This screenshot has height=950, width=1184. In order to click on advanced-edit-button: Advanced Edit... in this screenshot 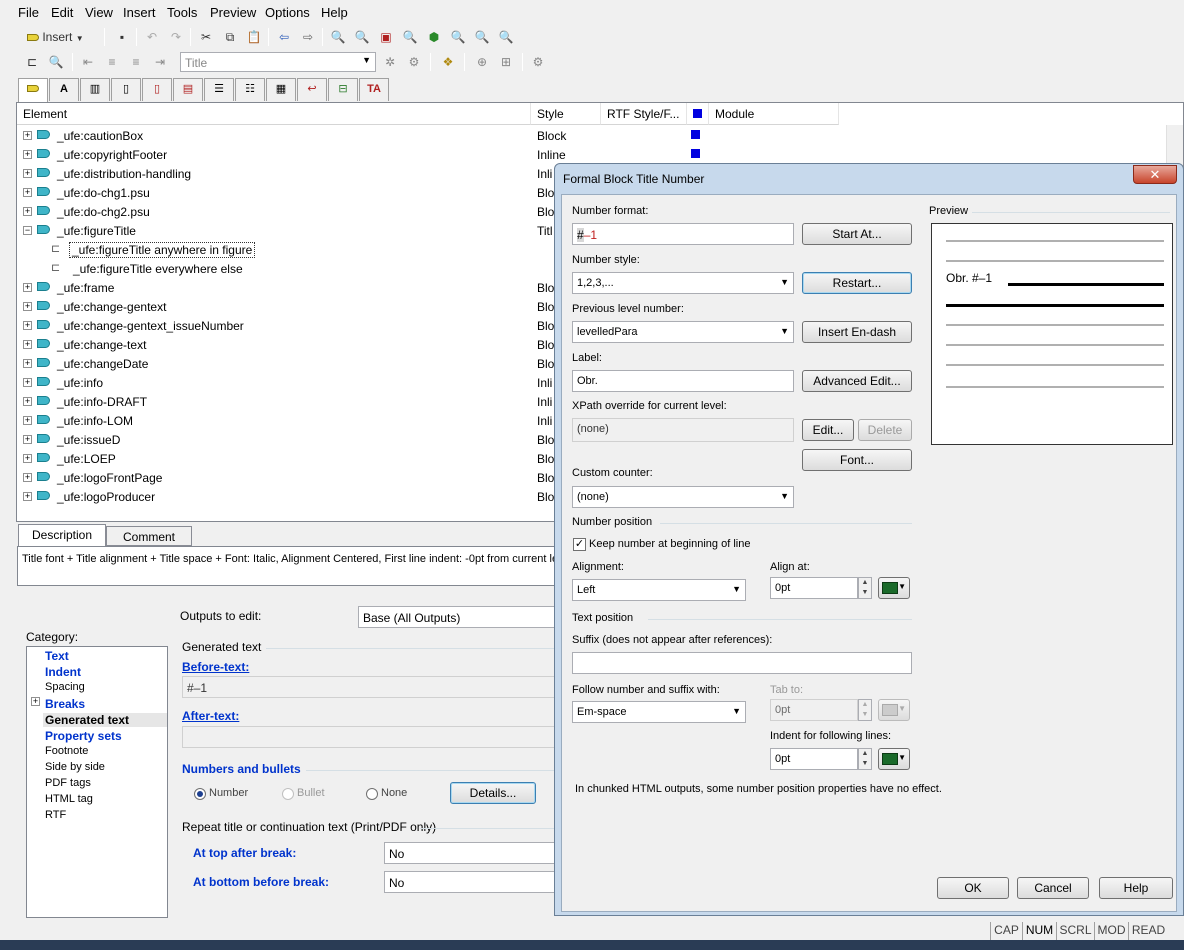, I will do `click(857, 381)`.